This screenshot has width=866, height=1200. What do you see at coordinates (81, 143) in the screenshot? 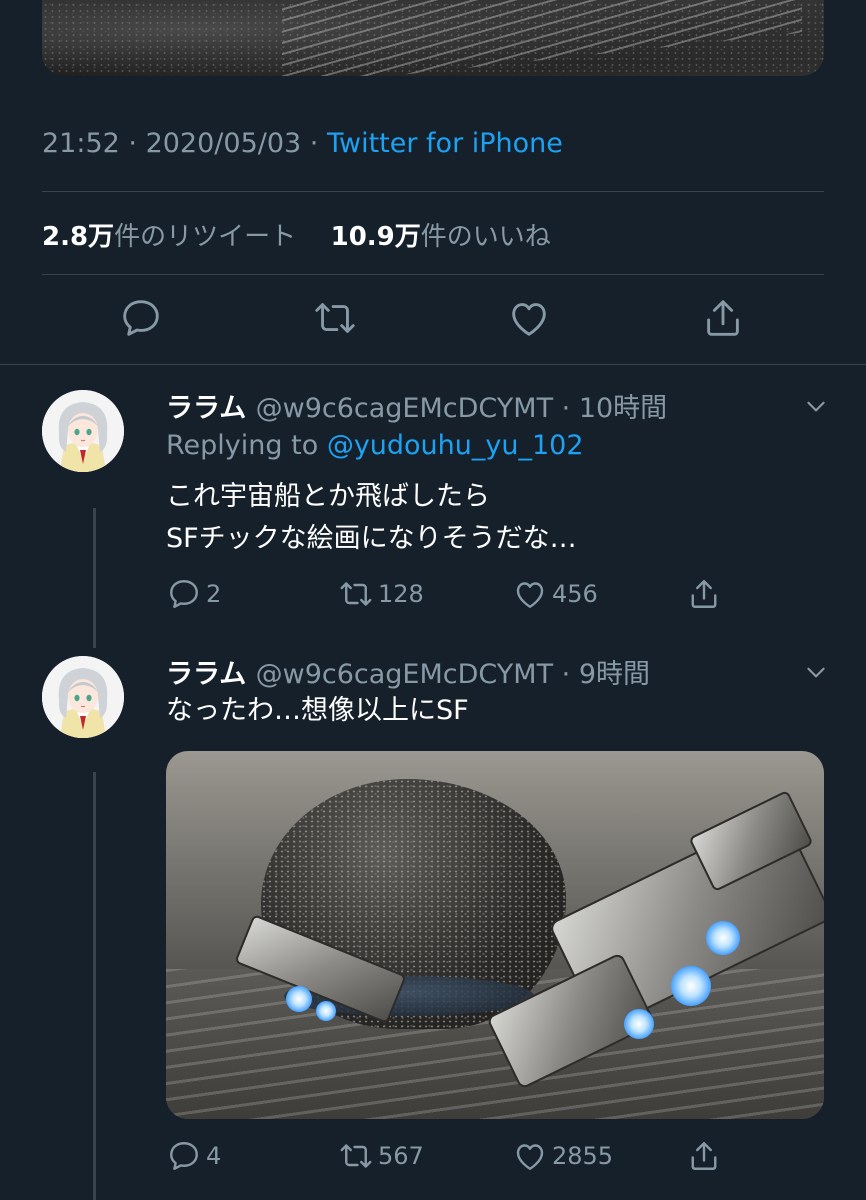
I see `tweet-time: 21:52` at bounding box center [81, 143].